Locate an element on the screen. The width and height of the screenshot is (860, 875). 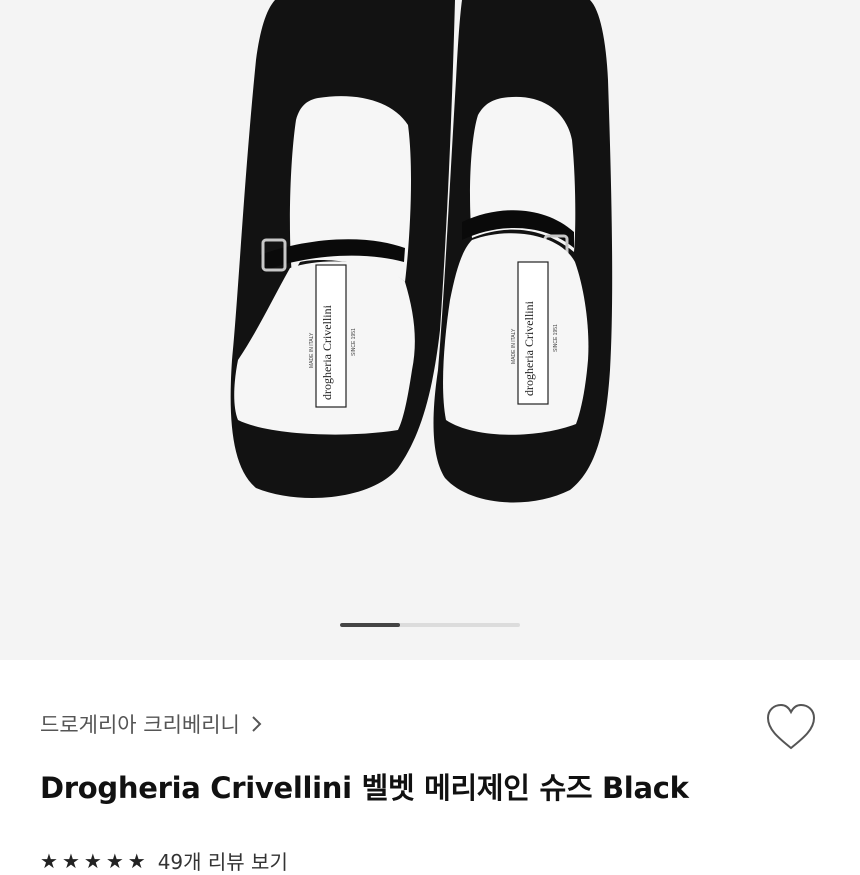
brand-name: 드로게리아 크리베리니 is located at coordinates (140, 725).